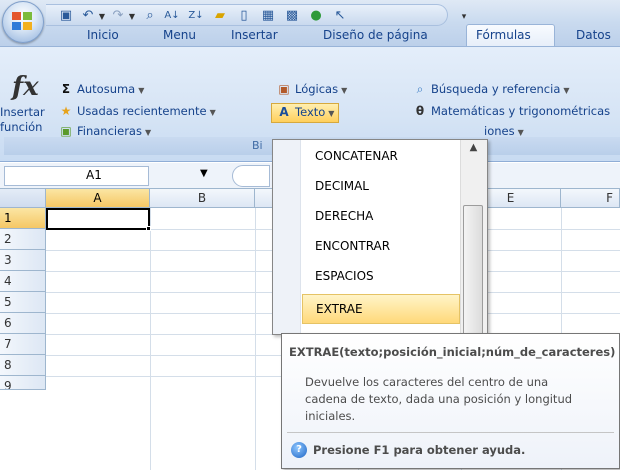 This screenshot has height=470, width=620. Describe the element at coordinates (23, 239) in the screenshot. I see `row-header-2: 2` at that location.